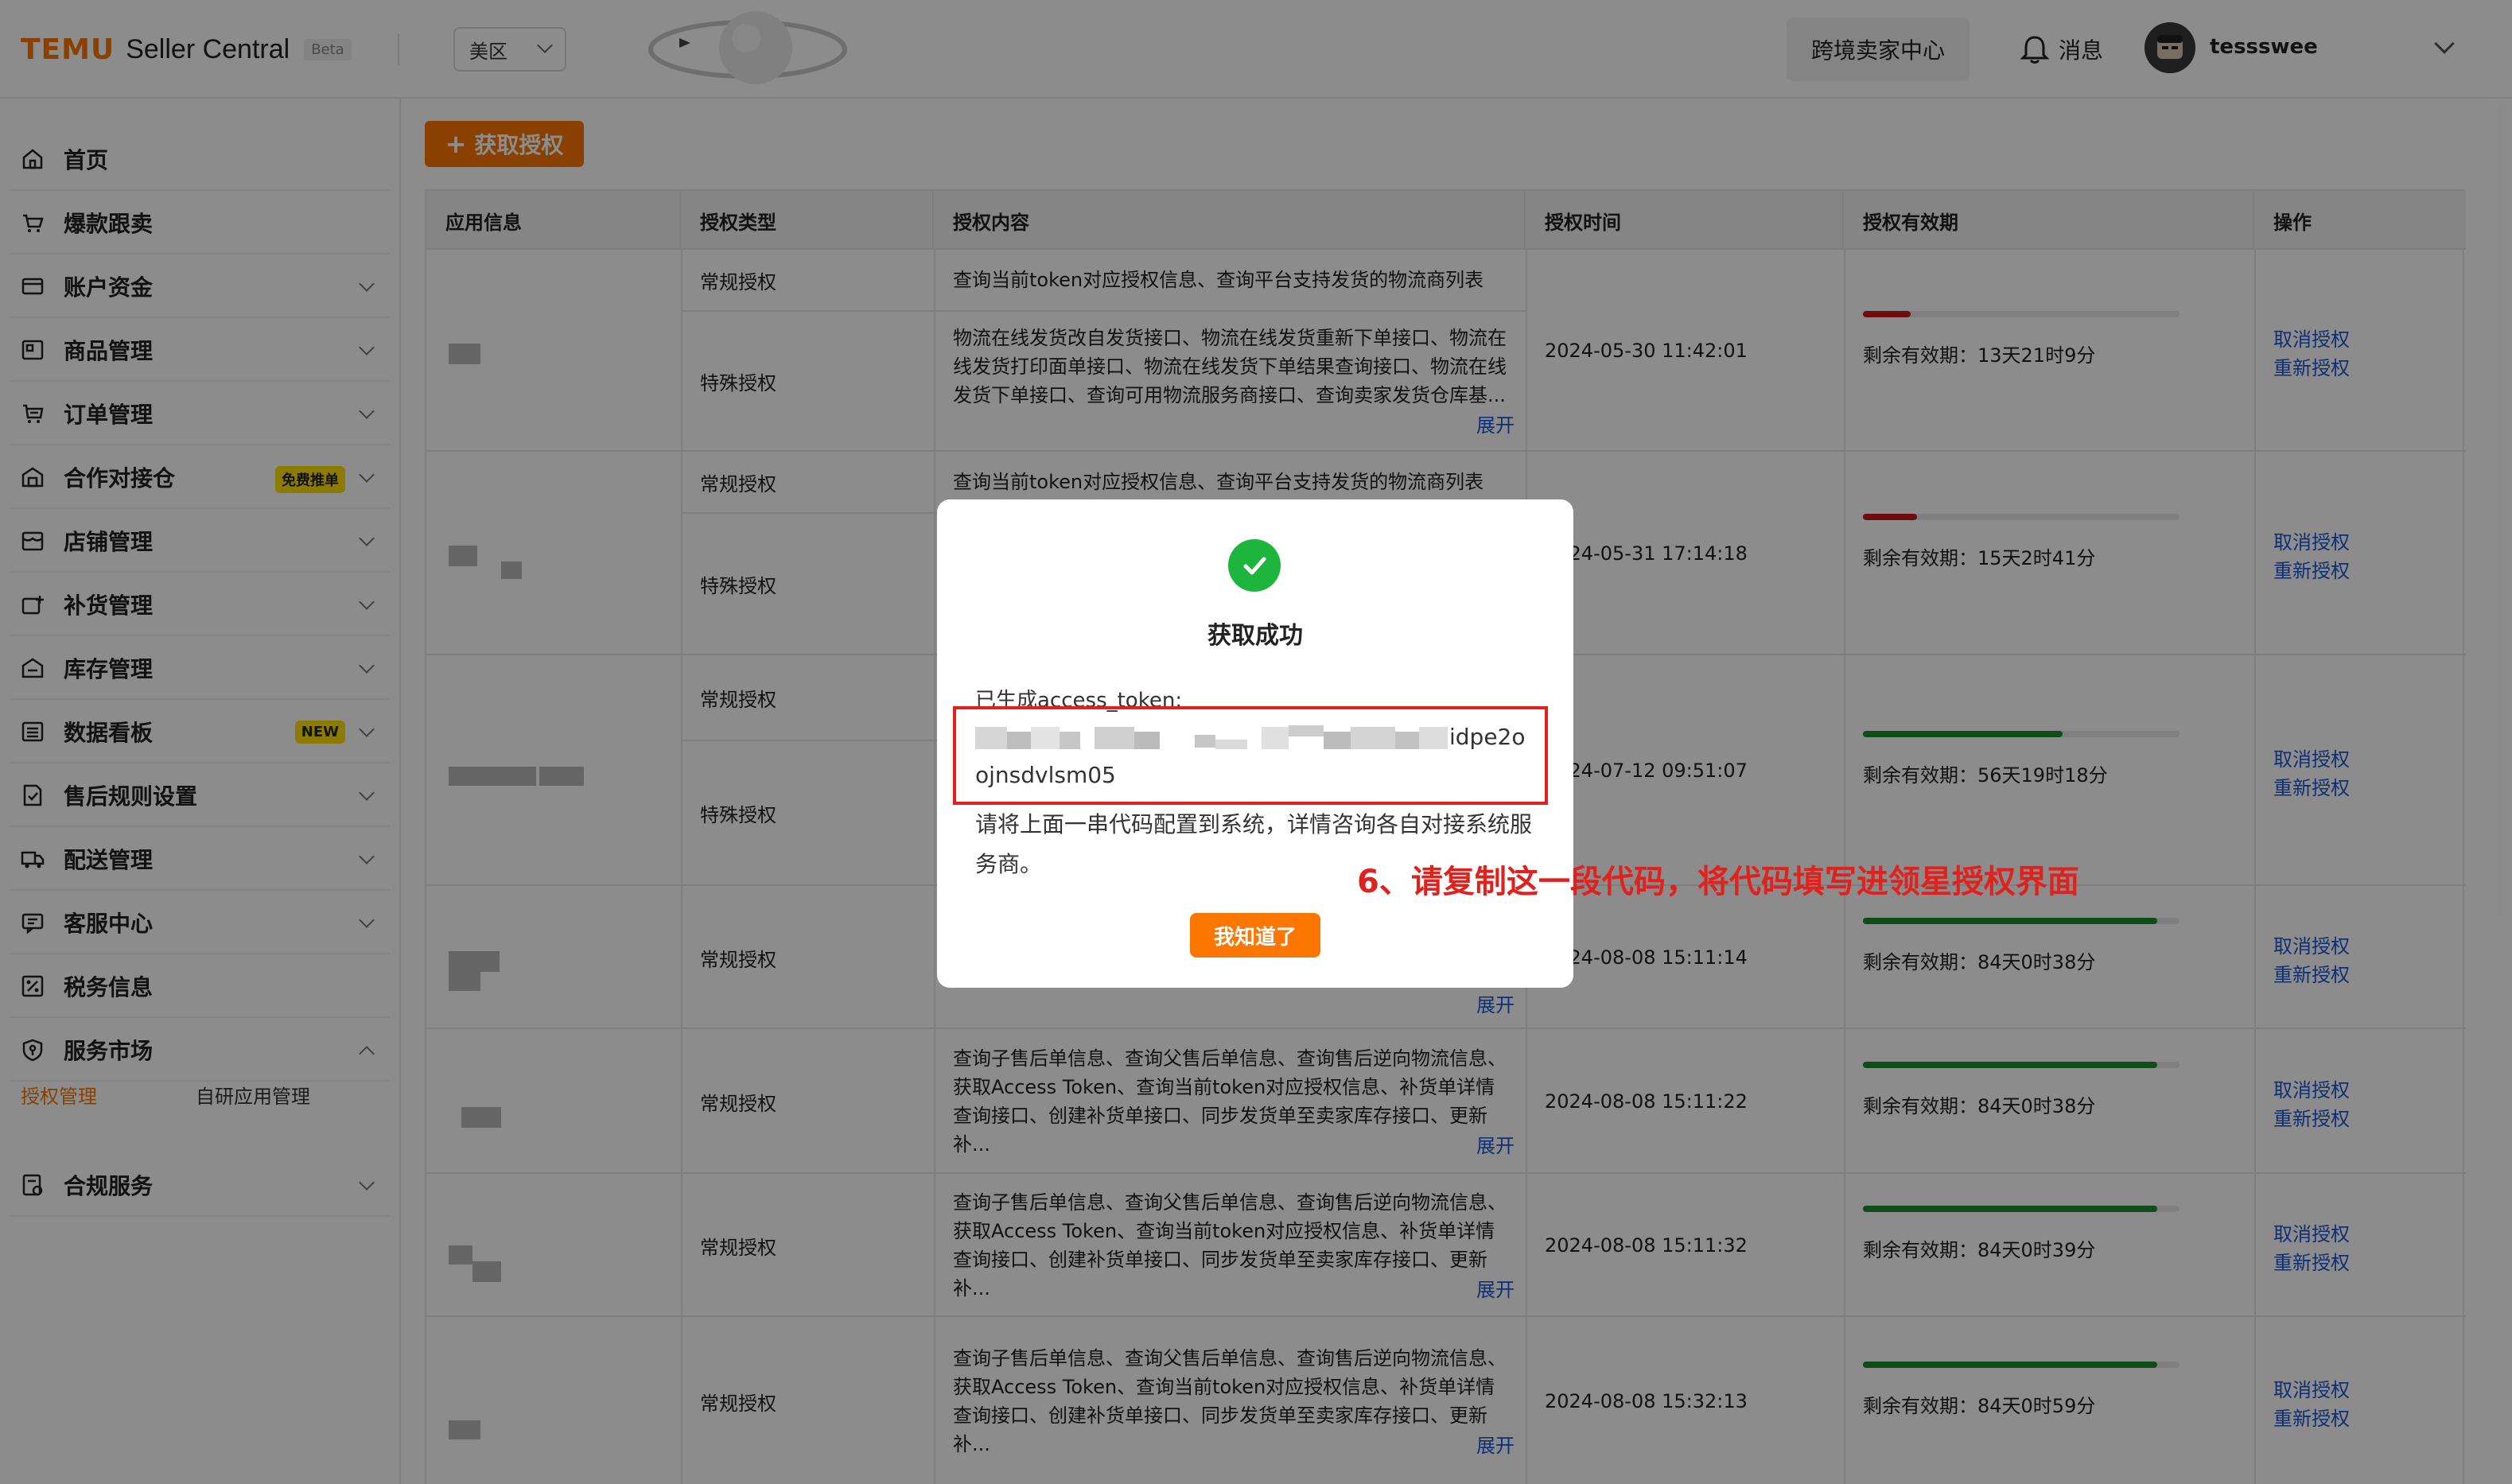  What do you see at coordinates (1255, 936) in the screenshot?
I see `got-it-button: 我知道了` at bounding box center [1255, 936].